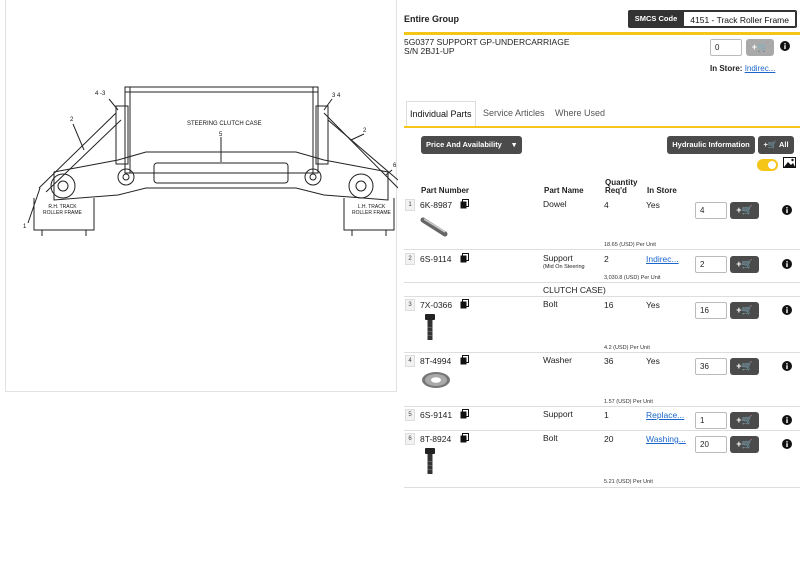 This screenshot has width=800, height=562. What do you see at coordinates (630, 245) in the screenshot?
I see `unit-price: 18.65 (USD) Per Unit` at bounding box center [630, 245].